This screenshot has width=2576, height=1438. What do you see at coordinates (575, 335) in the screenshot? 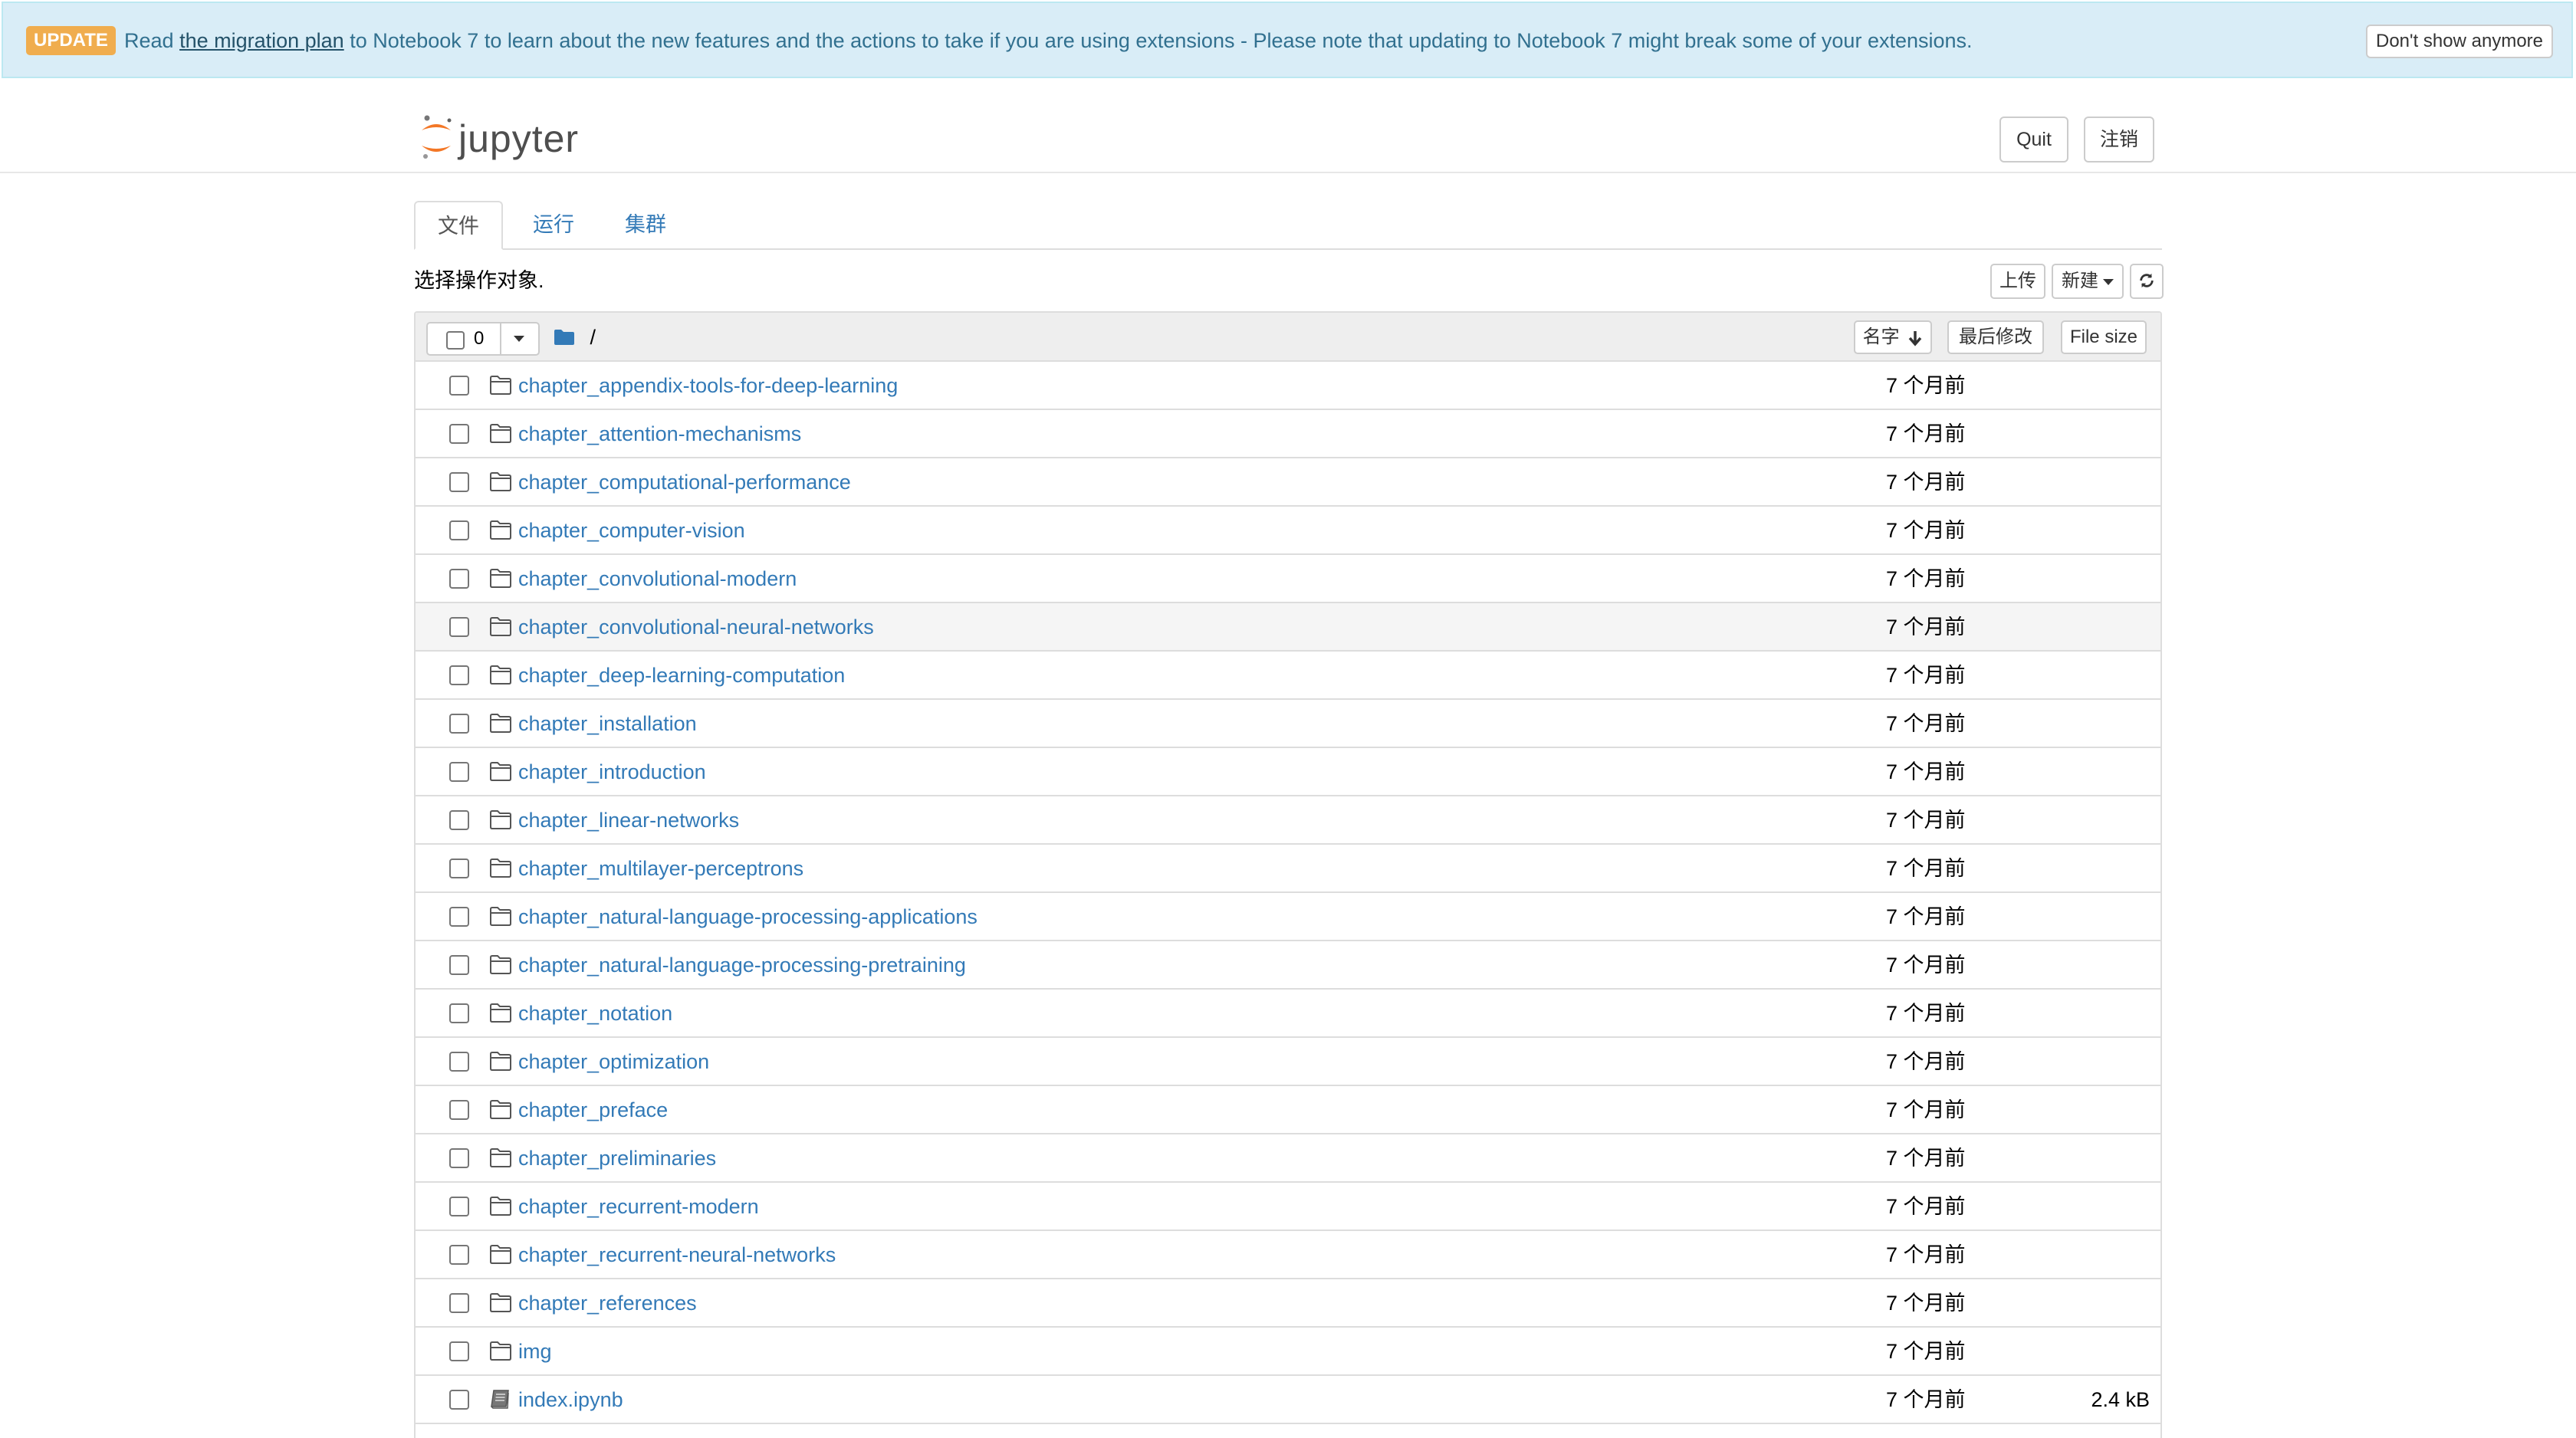
I see `breadcrumb: /` at bounding box center [575, 335].